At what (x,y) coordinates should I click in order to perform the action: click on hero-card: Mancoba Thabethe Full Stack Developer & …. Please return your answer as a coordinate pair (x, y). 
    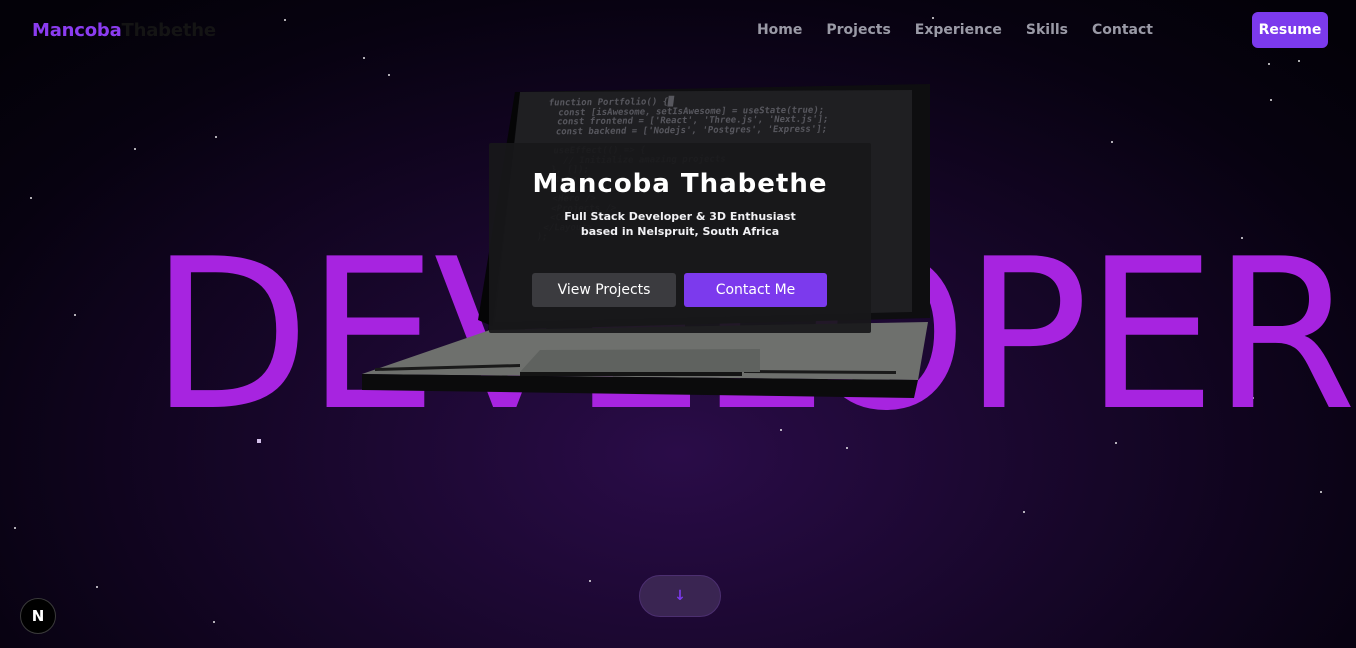
    Looking at the image, I should click on (680, 238).